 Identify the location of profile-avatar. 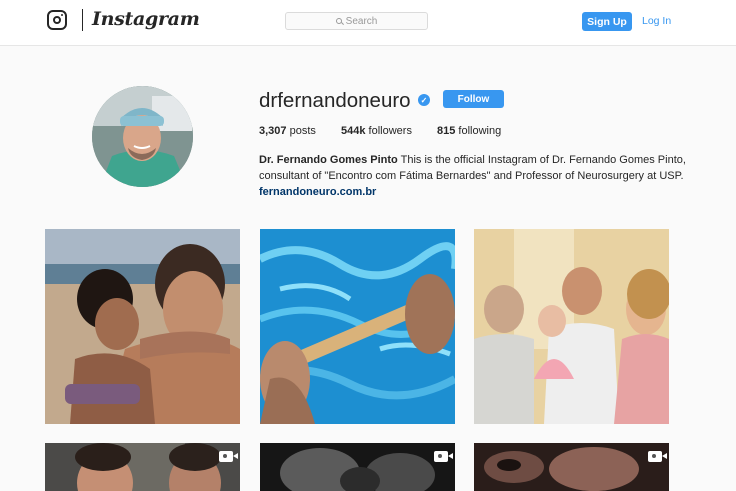
(142, 136).